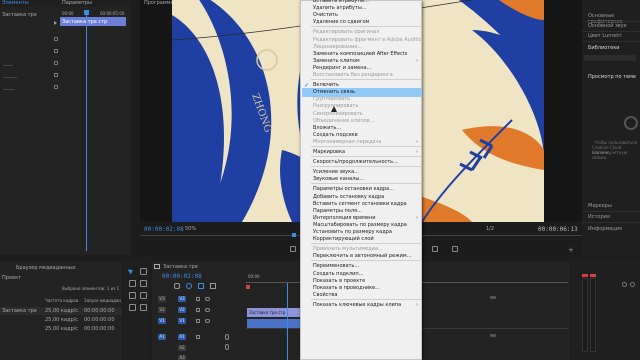 The height and width of the screenshot is (360, 640). What do you see at coordinates (329, 152) in the screenshot?
I see `menu-item-label: Маркировка` at bounding box center [329, 152].